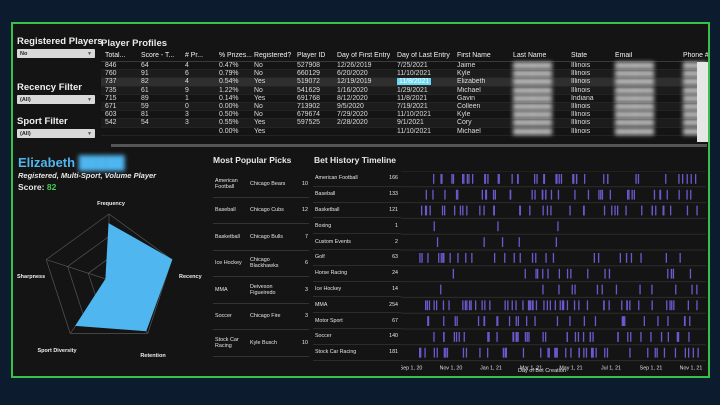 The image size is (720, 405). Describe the element at coordinates (261, 290) in the screenshot. I see `pick-row: MMA Deiveson Figueiredo 3` at that location.